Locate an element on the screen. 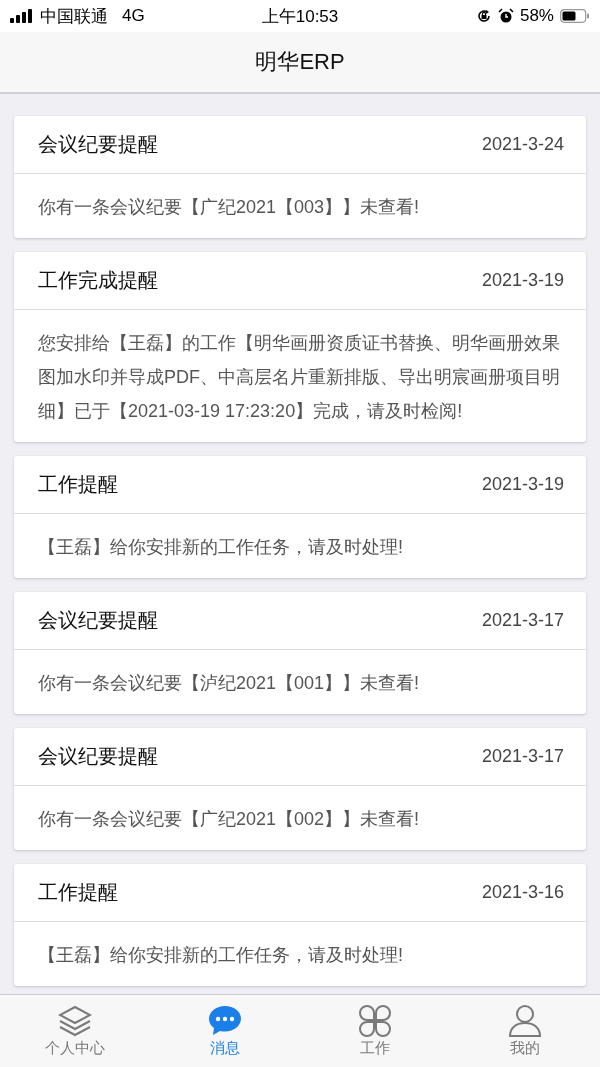 This screenshot has height=1067, width=600. tab: 消息 is located at coordinates (225, 1031).